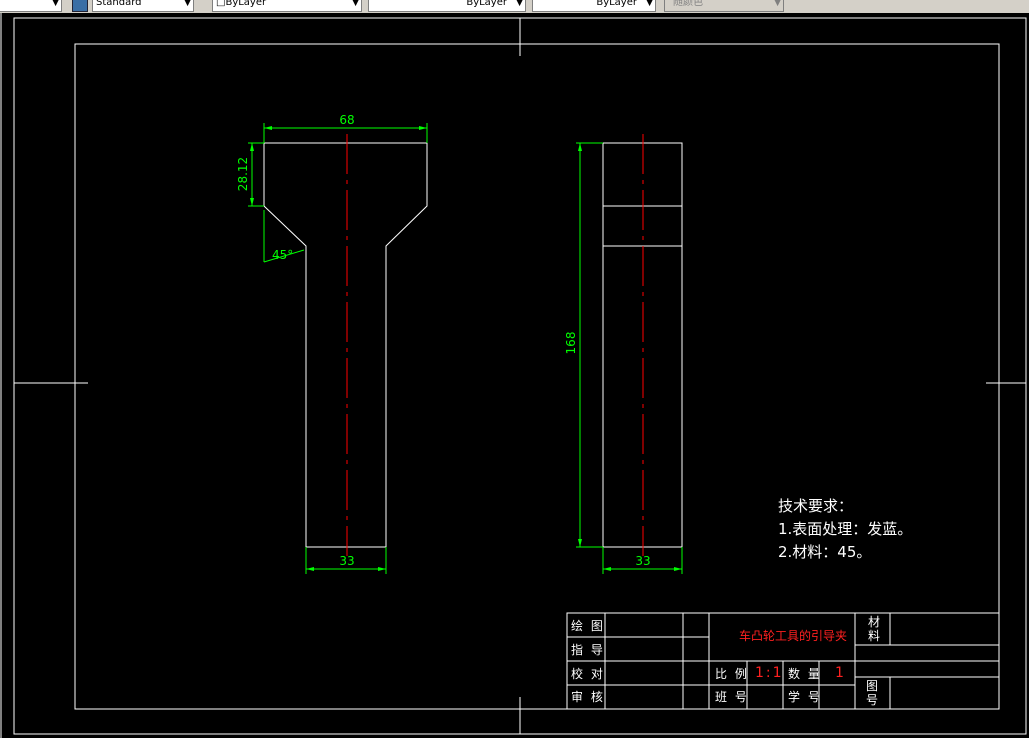 The image size is (1029, 738). I want to click on front-view-outline, so click(345, 345).